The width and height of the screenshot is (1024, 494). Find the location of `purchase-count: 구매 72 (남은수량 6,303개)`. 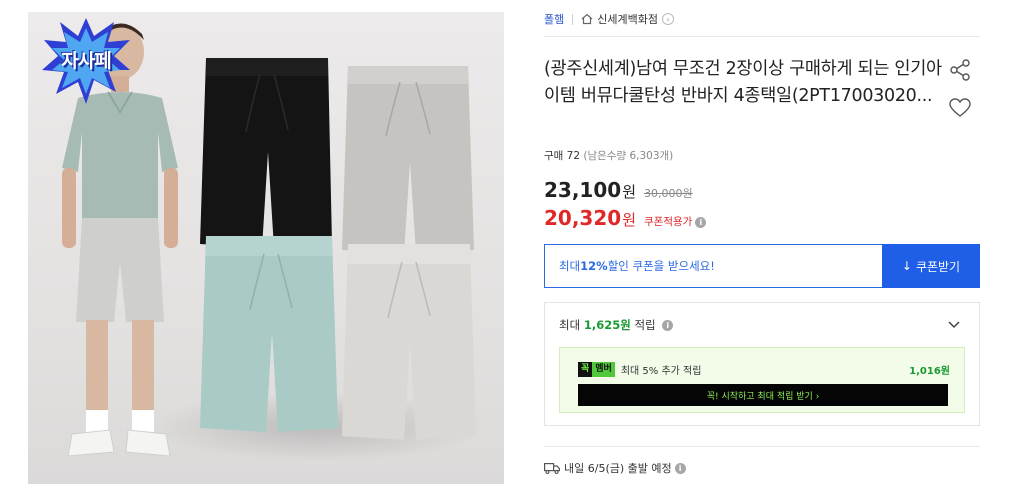

purchase-count: 구매 72 (남은수량 6,303개) is located at coordinates (608, 155).